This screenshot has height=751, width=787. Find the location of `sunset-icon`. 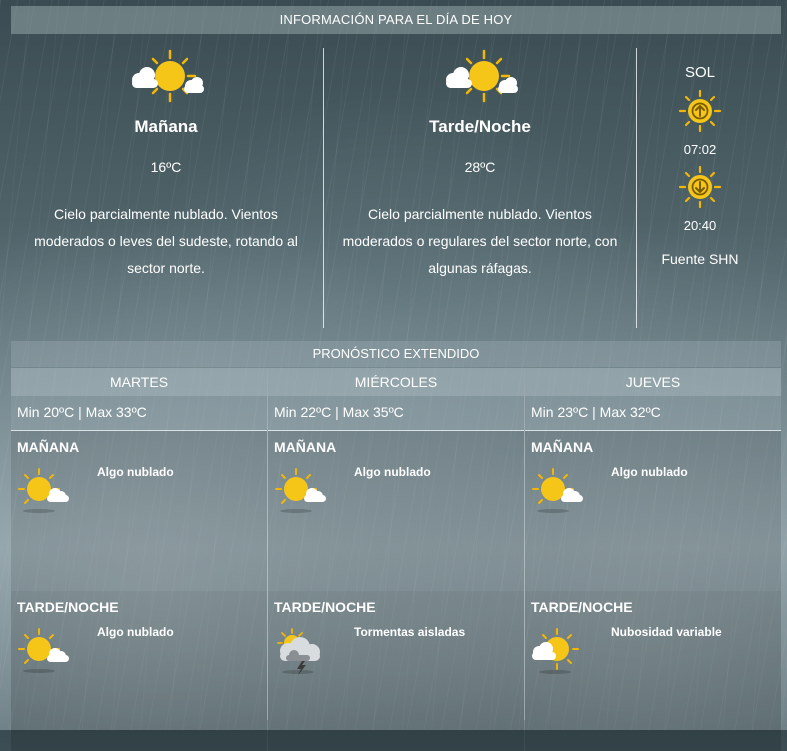

sunset-icon is located at coordinates (700, 187).